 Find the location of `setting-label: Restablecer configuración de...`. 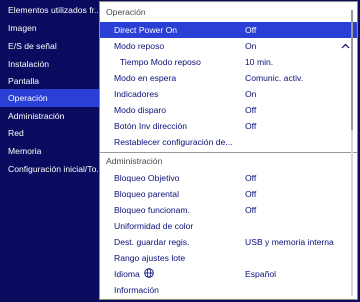

setting-label: Restablecer configuración de... is located at coordinates (173, 142).